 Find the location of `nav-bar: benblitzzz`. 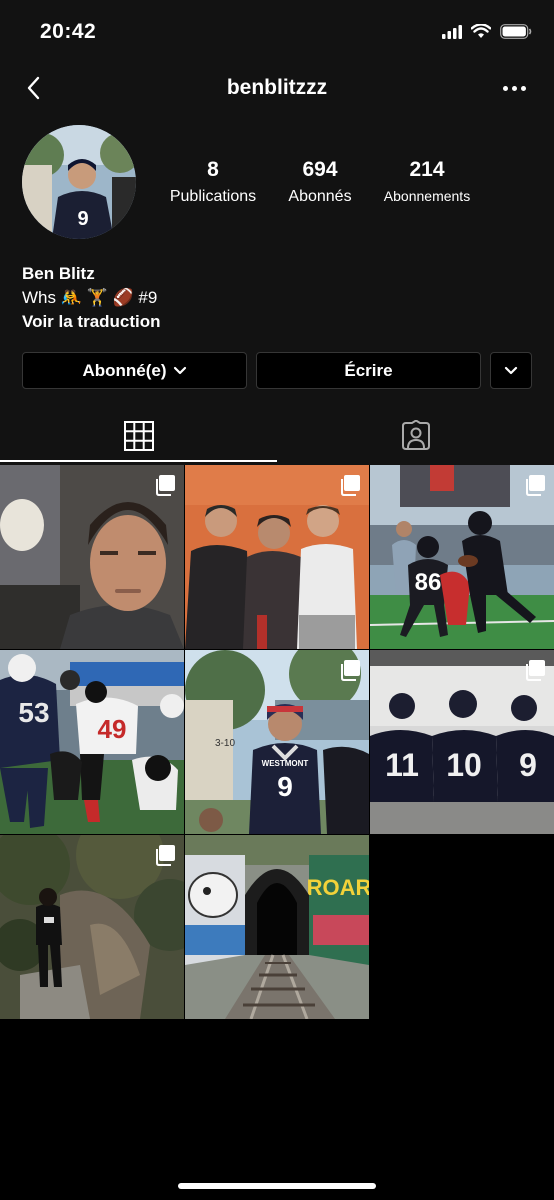

nav-bar: benblitzzz is located at coordinates (277, 89).